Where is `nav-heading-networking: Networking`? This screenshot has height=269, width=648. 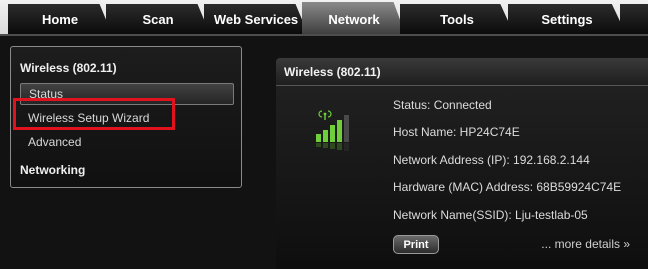 nav-heading-networking: Networking is located at coordinates (52, 170).